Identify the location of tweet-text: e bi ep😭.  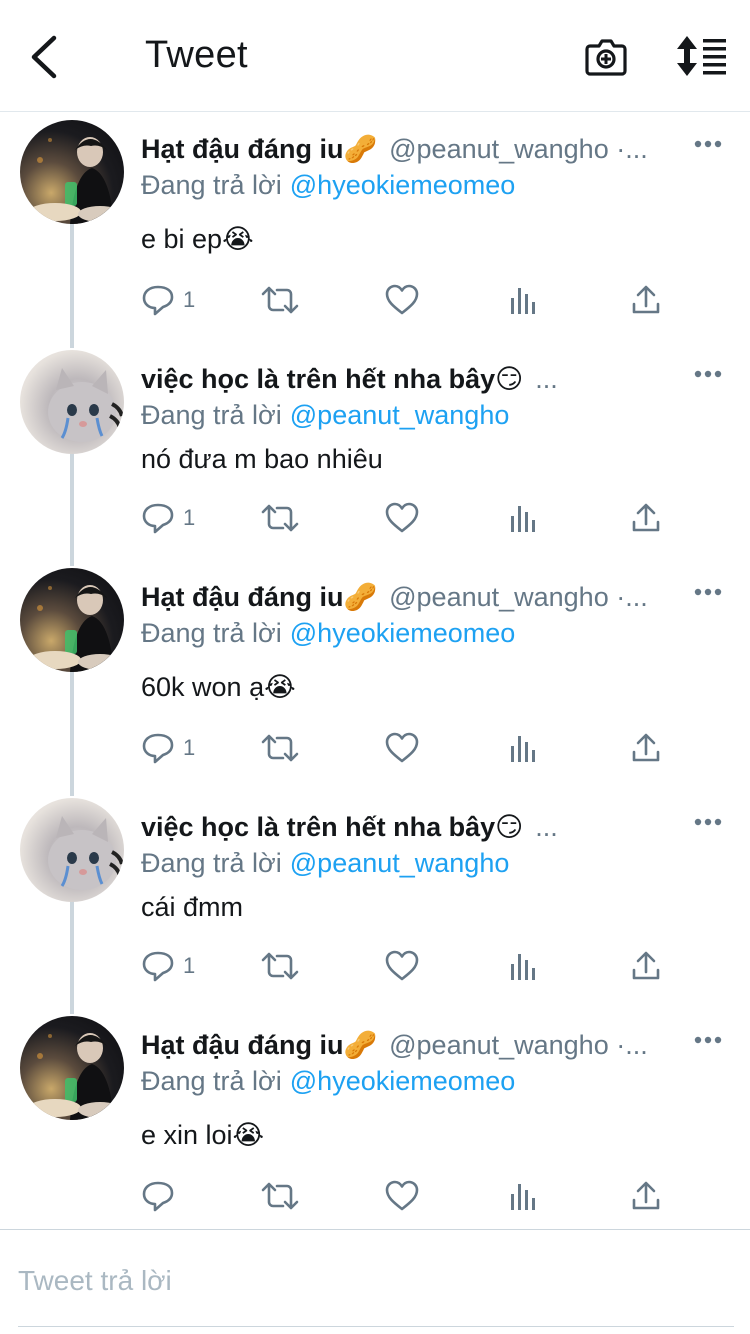
(197, 239).